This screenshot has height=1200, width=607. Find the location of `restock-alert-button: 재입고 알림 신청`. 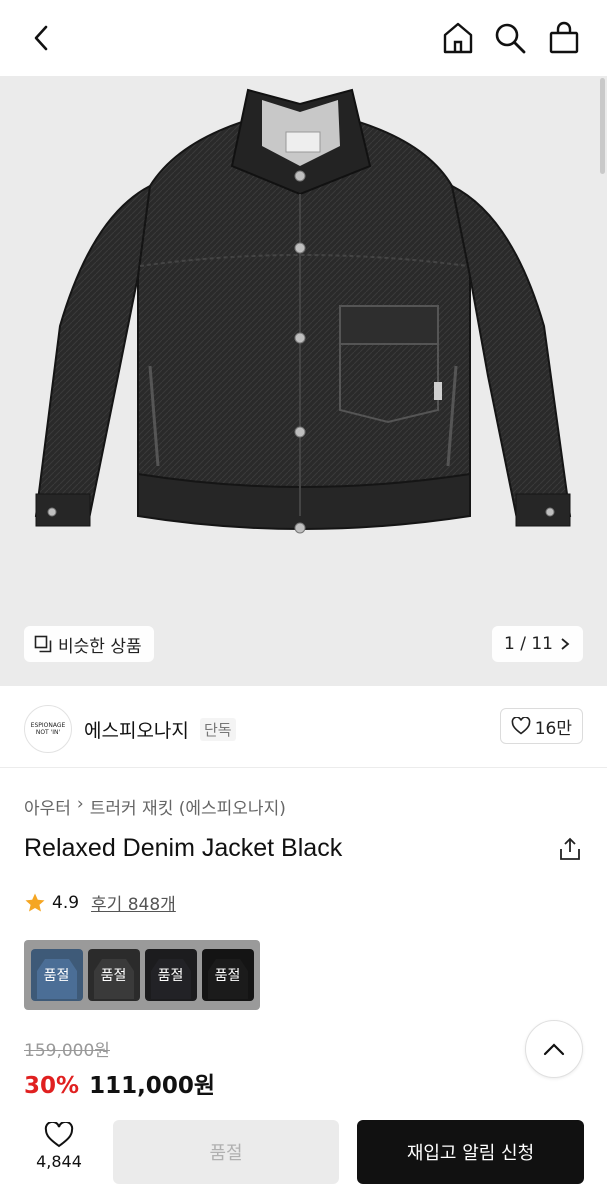

restock-alert-button: 재입고 알림 신청 is located at coordinates (470, 1152).